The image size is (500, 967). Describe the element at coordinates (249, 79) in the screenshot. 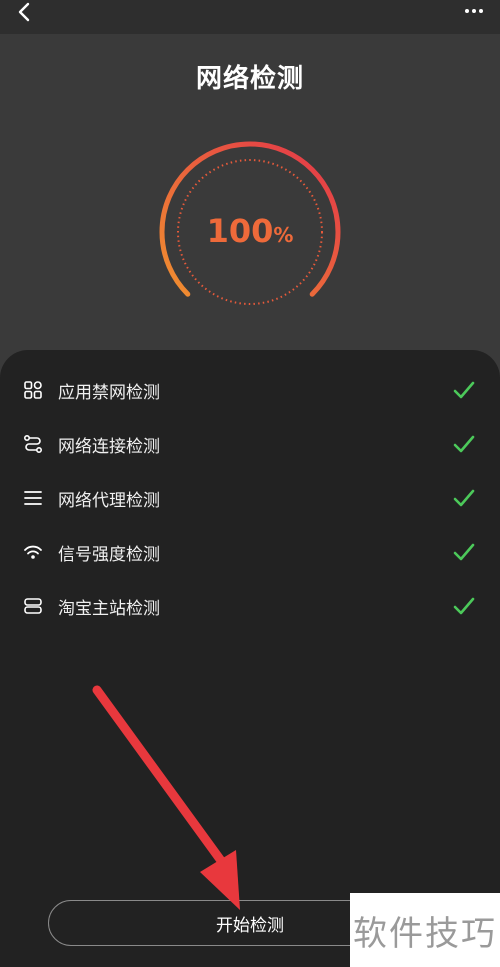

I see `page-title: 网络检测` at that location.